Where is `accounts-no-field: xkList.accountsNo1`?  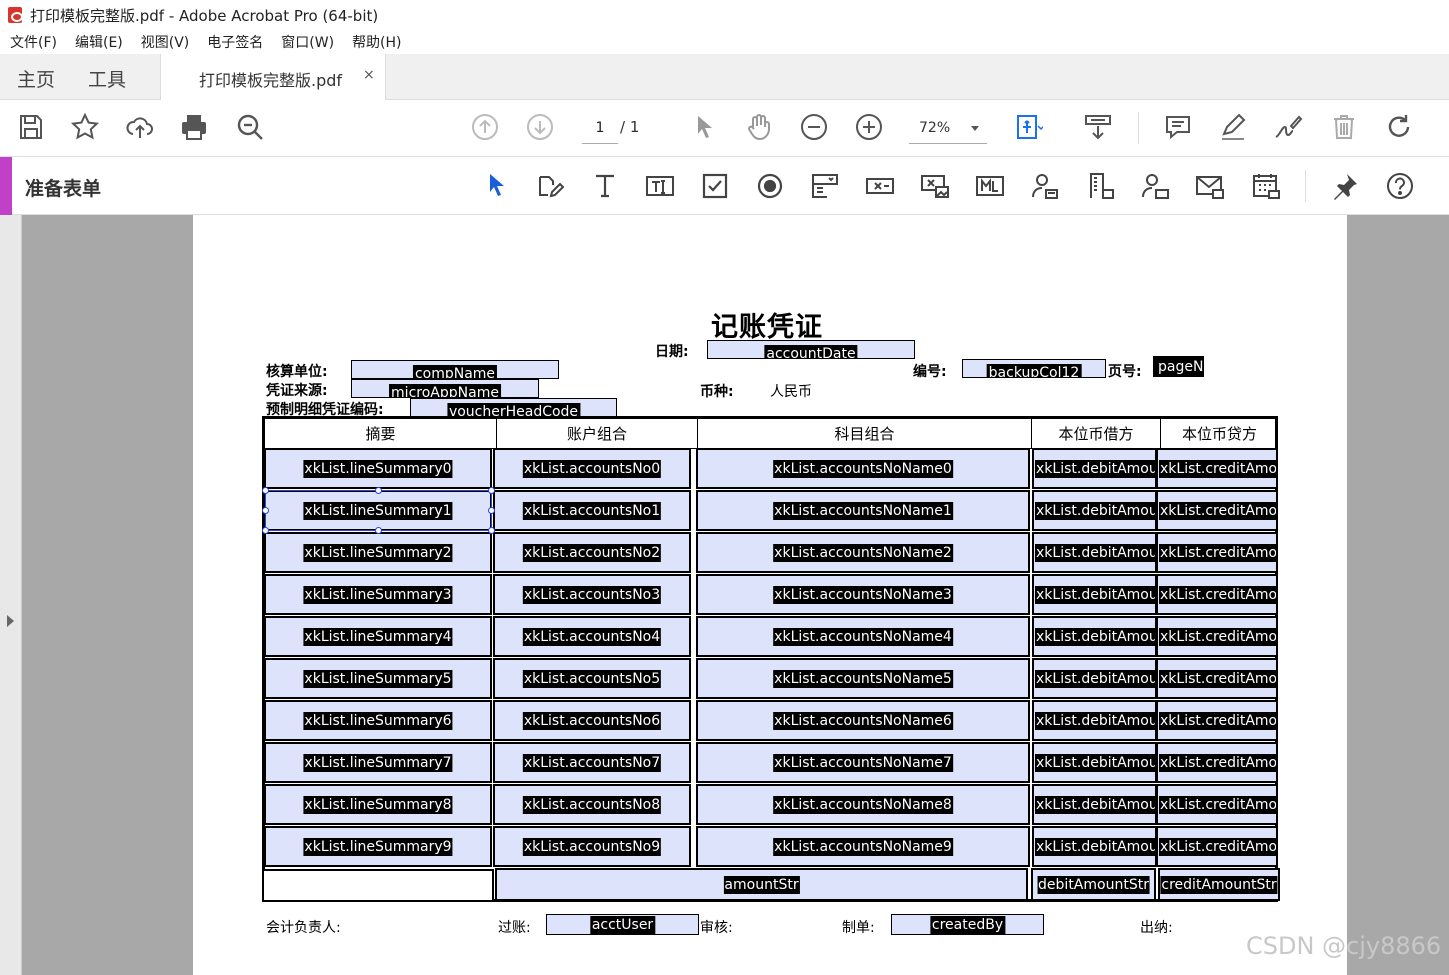
accounts-no-field: xkList.accountsNo1 is located at coordinates (592, 510).